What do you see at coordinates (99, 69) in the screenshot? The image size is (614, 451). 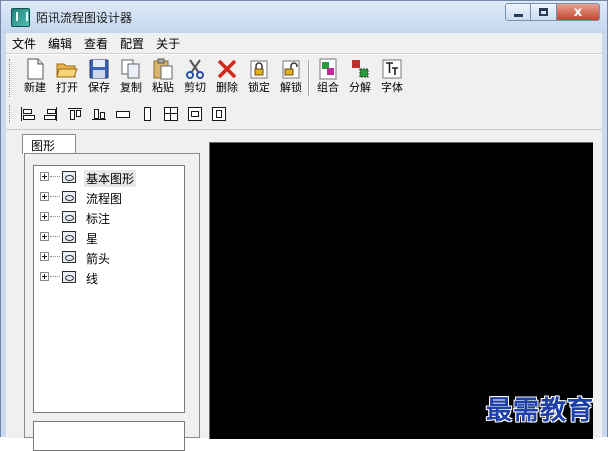 I see `save-disk-icon` at bounding box center [99, 69].